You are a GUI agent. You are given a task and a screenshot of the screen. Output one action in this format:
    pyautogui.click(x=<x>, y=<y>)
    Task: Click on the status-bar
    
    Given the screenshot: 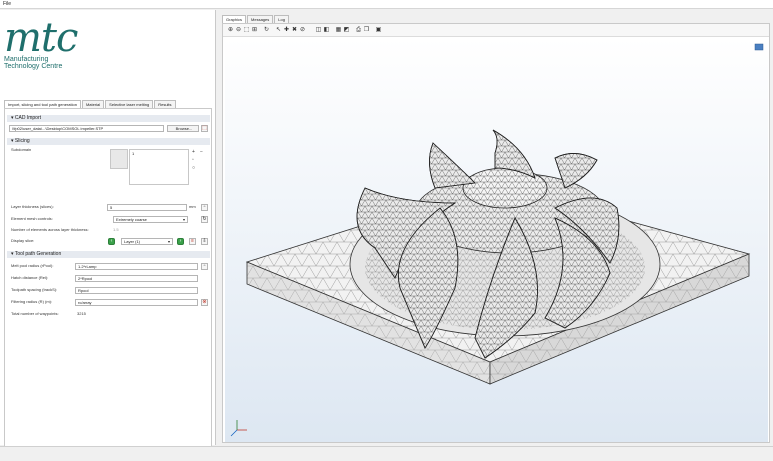 What is the action you would take?
    pyautogui.click(x=386, y=453)
    